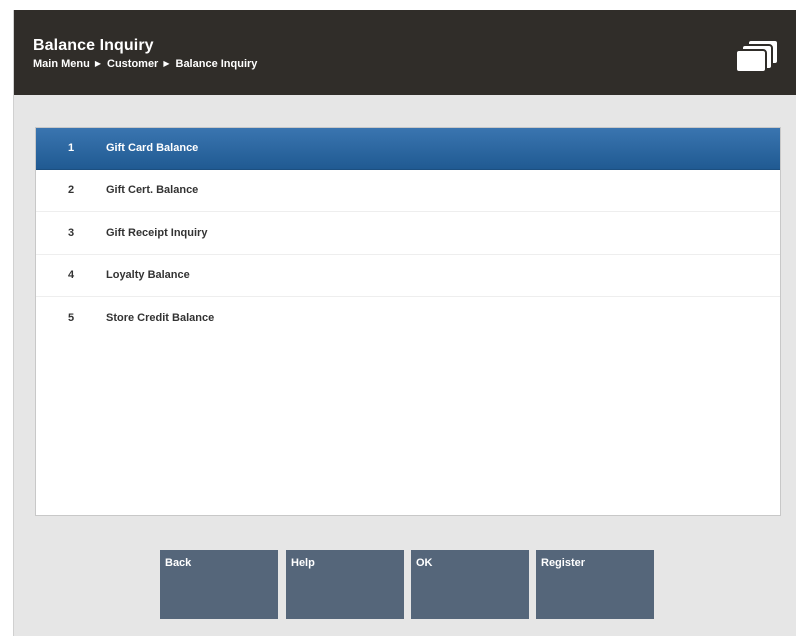  Describe the element at coordinates (408, 149) in the screenshot. I see `menu-item-gift-card-balance: 1 Gift Card Balance` at that location.